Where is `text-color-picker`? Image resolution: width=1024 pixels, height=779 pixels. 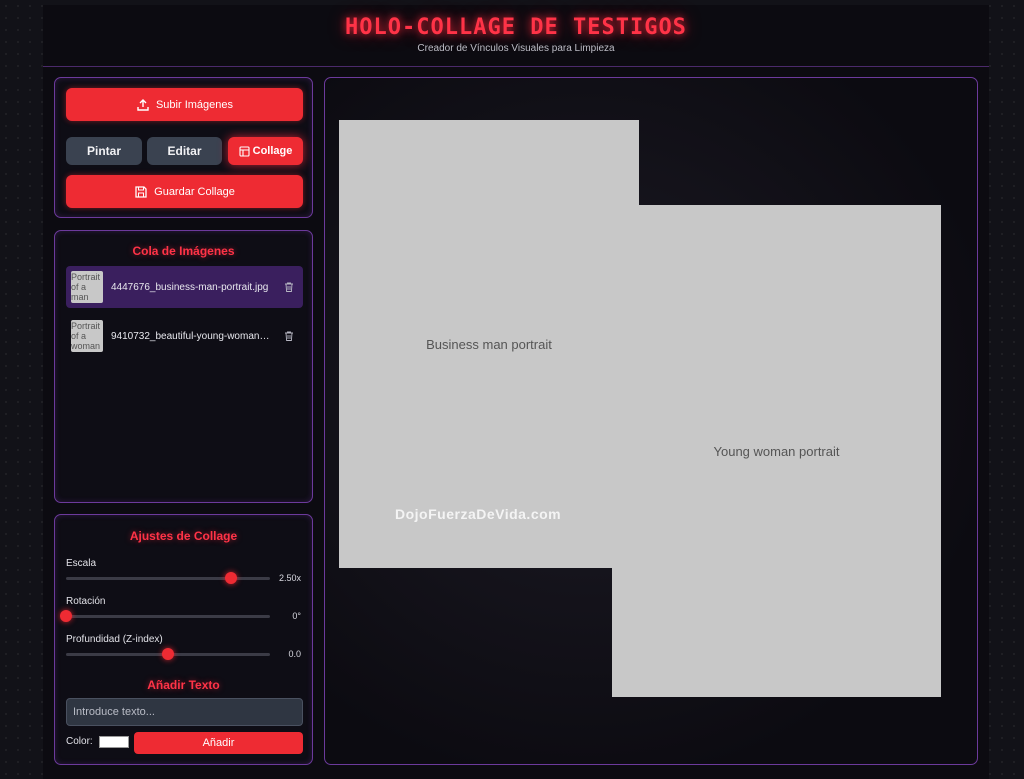
text-color-picker is located at coordinates (114, 742).